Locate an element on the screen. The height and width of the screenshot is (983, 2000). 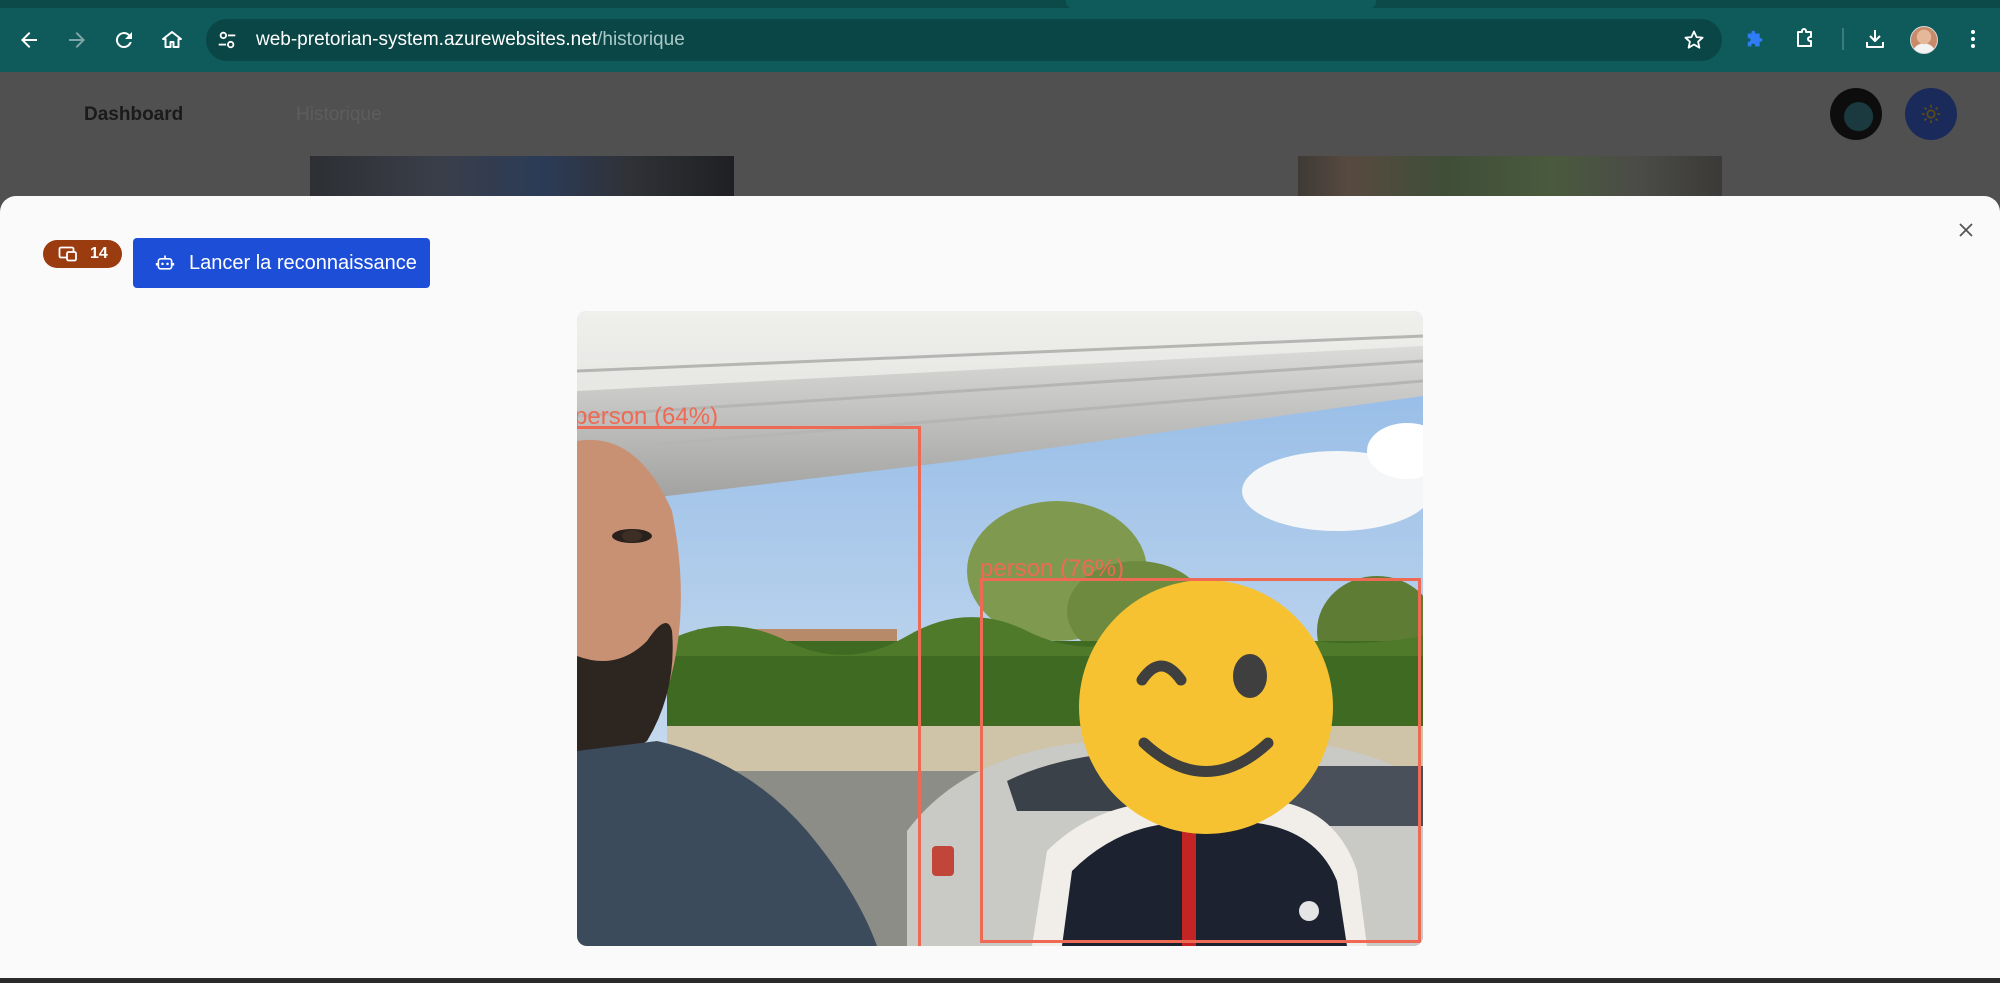
back-arrow-icon is located at coordinates (29, 40).